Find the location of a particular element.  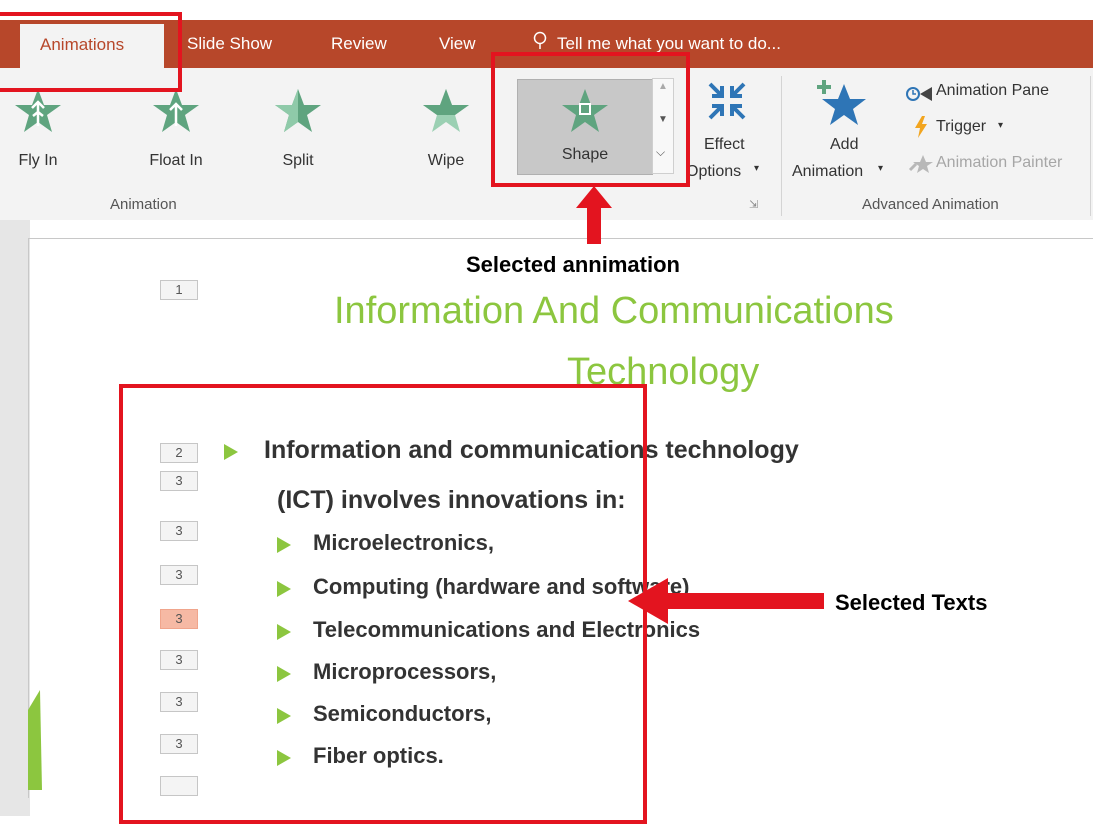

gallery-label: Split is located at coordinates (298, 160).